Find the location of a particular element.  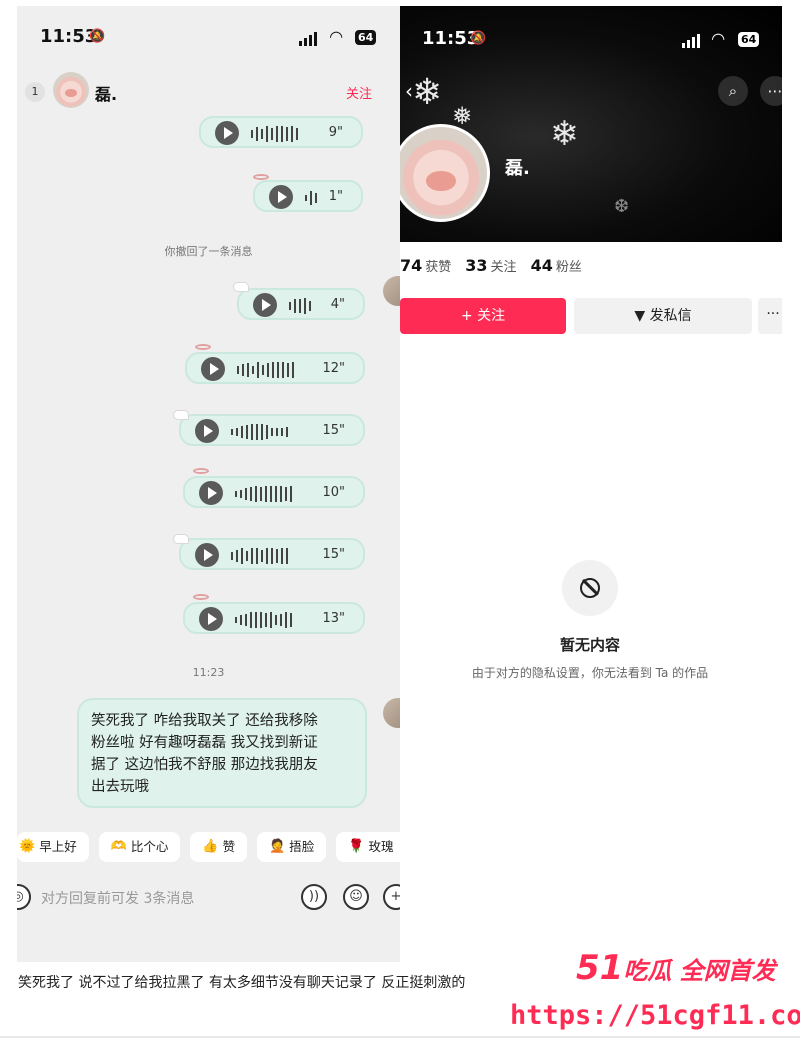

profile-more-button: ··· is located at coordinates (770, 316).